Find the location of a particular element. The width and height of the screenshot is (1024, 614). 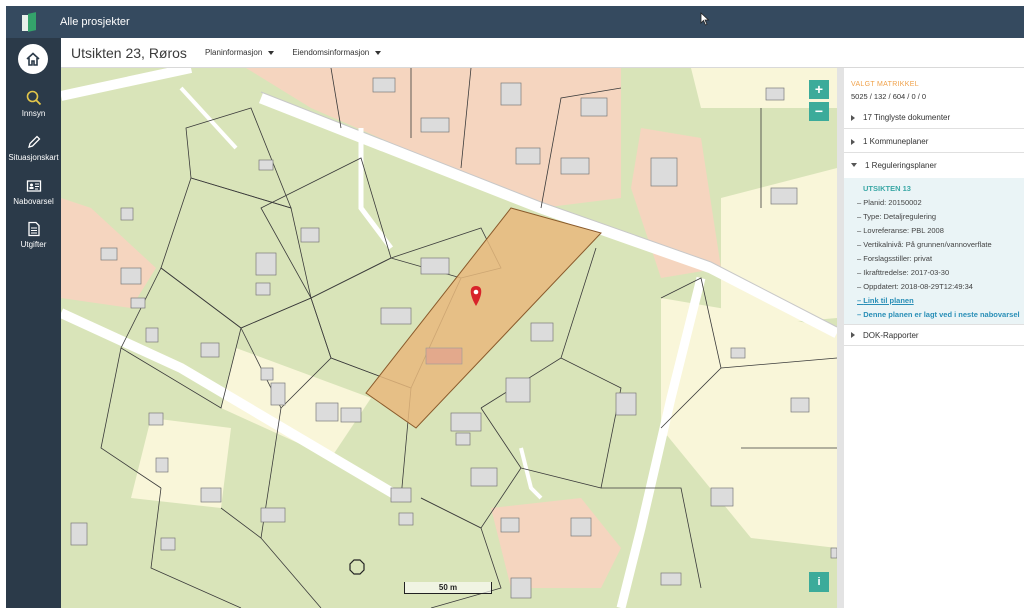

chevron-down-icon is located at coordinates (854, 165).